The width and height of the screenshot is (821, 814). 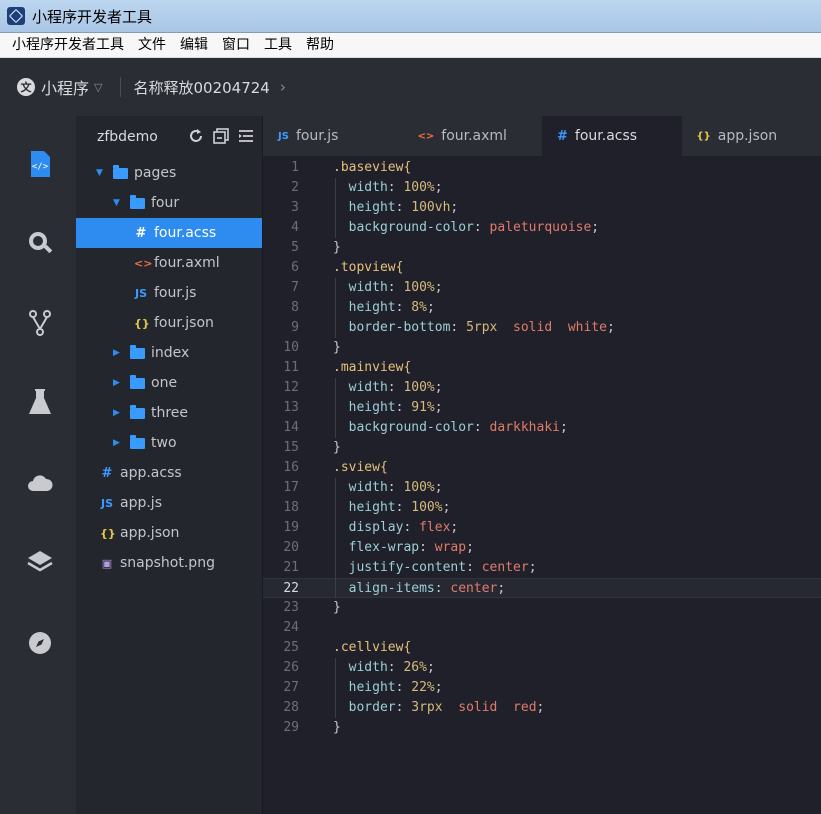 I want to click on project-switcher: 小程序, so click(x=65, y=87).